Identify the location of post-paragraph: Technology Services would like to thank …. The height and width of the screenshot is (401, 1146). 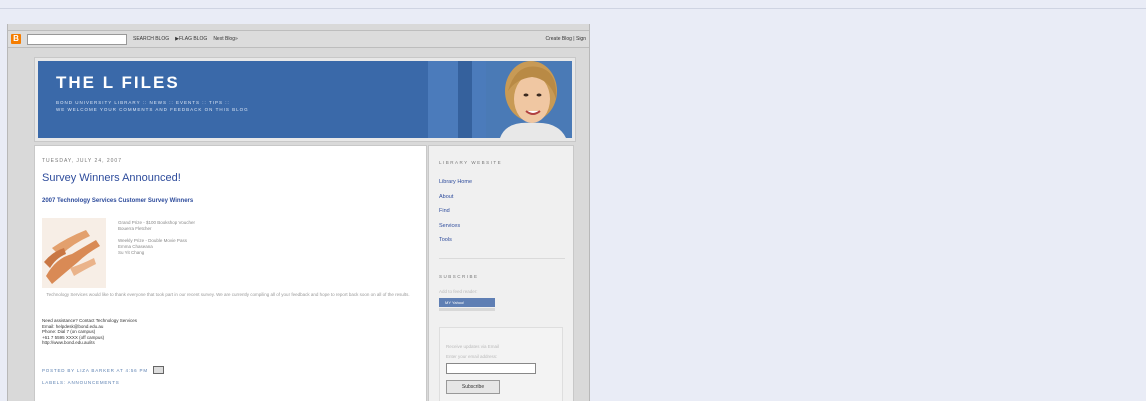
(228, 294).